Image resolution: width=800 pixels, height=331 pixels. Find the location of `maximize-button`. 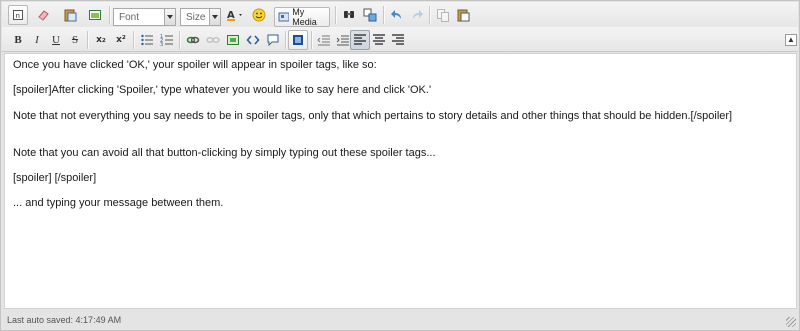

maximize-button is located at coordinates (95, 15).